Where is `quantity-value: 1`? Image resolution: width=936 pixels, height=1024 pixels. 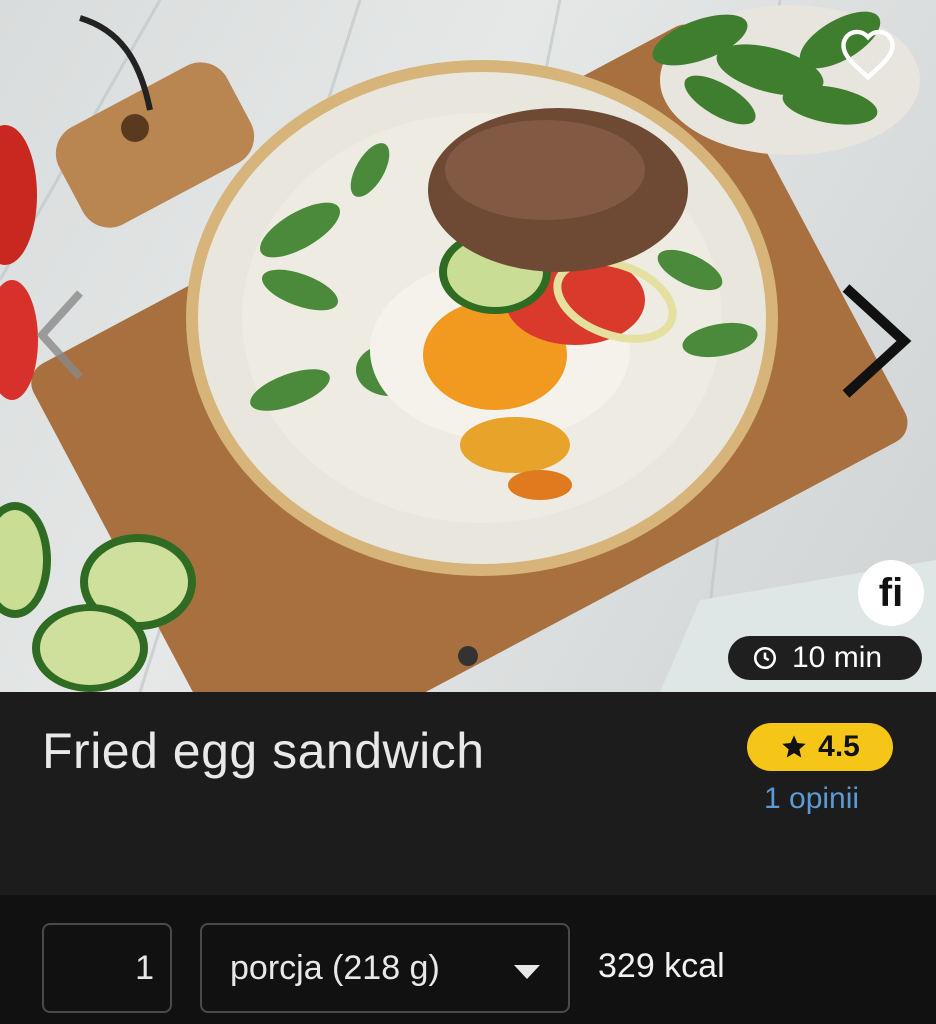
quantity-value: 1 is located at coordinates (144, 967).